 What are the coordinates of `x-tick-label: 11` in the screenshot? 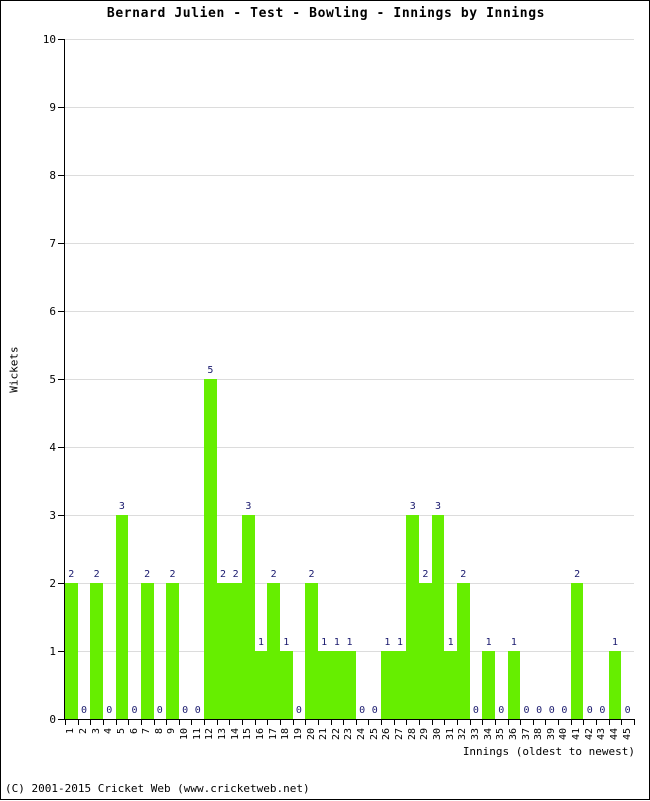 It's located at (197, 734).